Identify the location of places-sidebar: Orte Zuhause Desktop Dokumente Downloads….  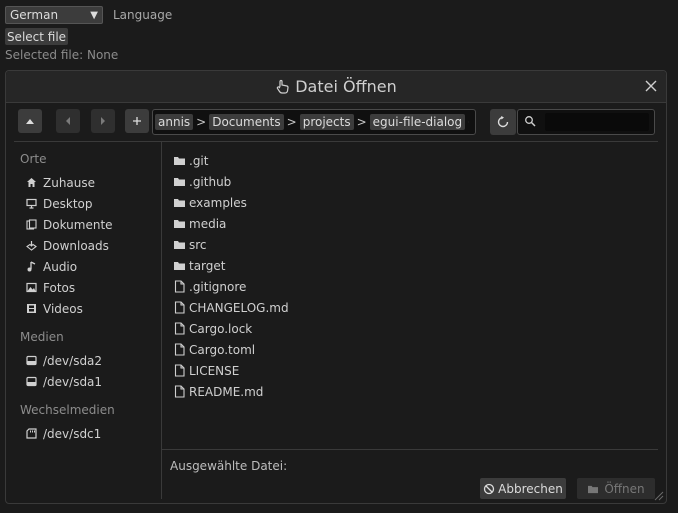
(90, 297).